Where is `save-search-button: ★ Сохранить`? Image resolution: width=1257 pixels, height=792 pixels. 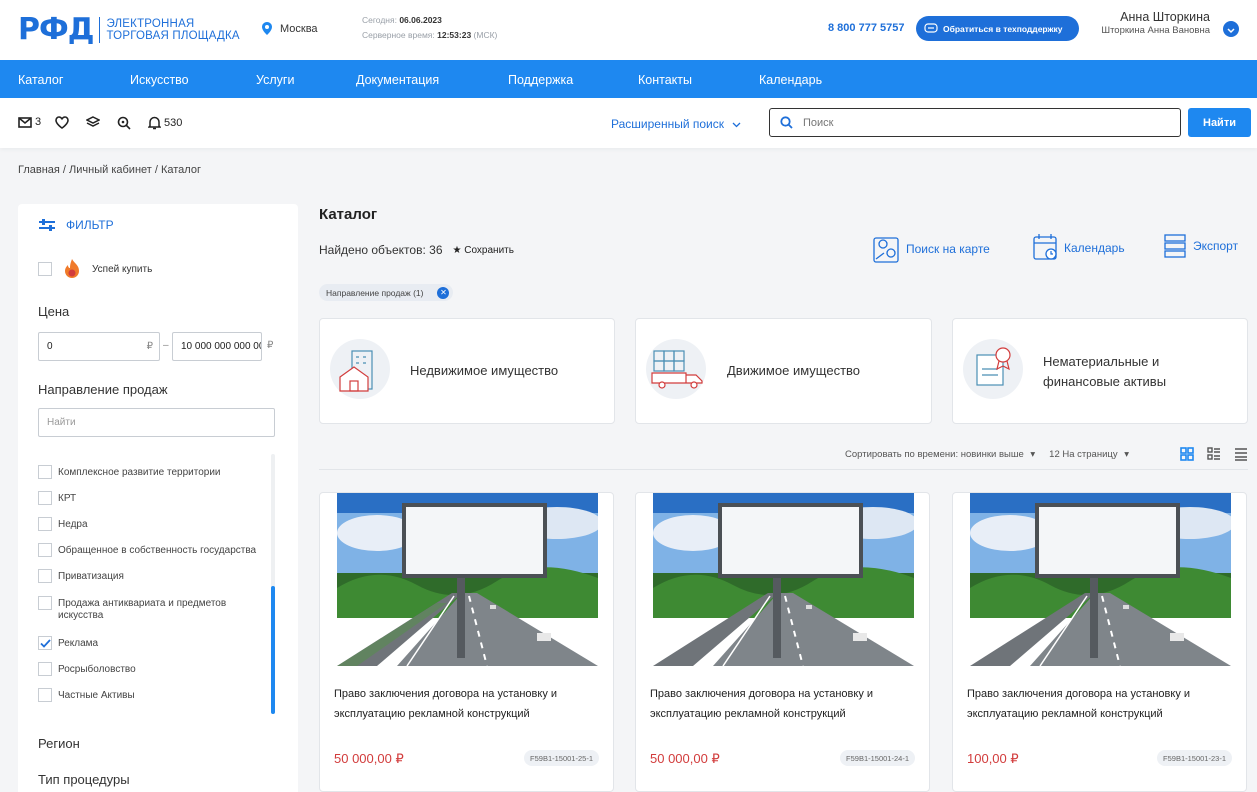
save-search-button: ★ Сохранить is located at coordinates (483, 250).